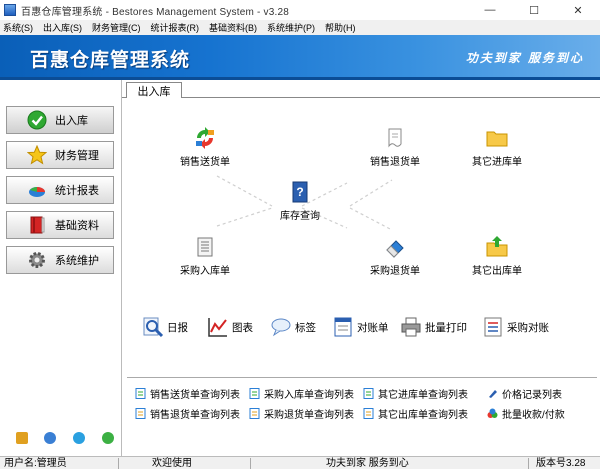 The height and width of the screenshot is (469, 600). Describe the element at coordinates (187, 413) in the screenshot. I see `link-sales-return-list: 销售退货单查询列表` at that location.